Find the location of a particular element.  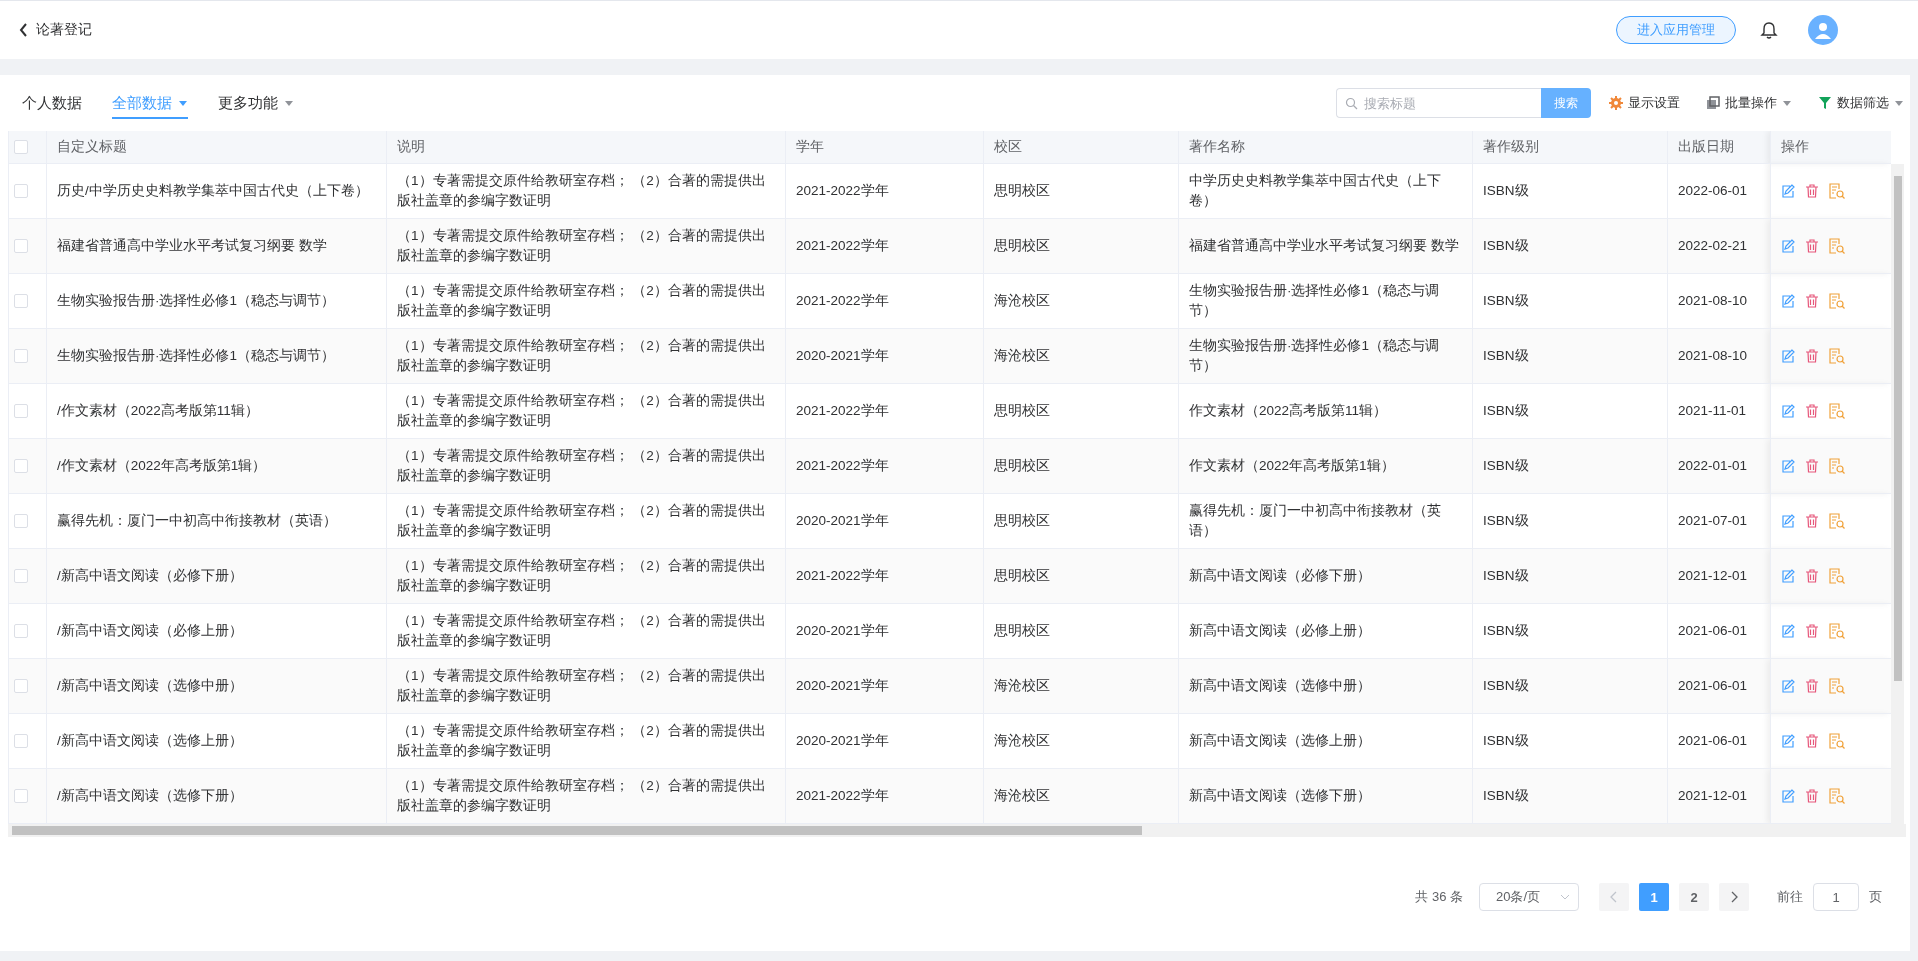

table-cell: /新高中语文阅读（选修下册） is located at coordinates (216, 796).